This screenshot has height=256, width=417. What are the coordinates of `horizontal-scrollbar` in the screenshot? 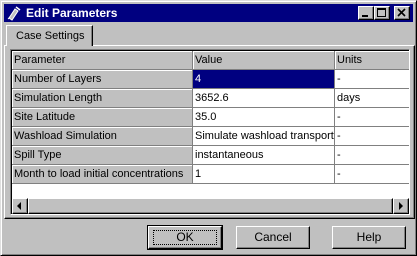 It's located at (210, 206).